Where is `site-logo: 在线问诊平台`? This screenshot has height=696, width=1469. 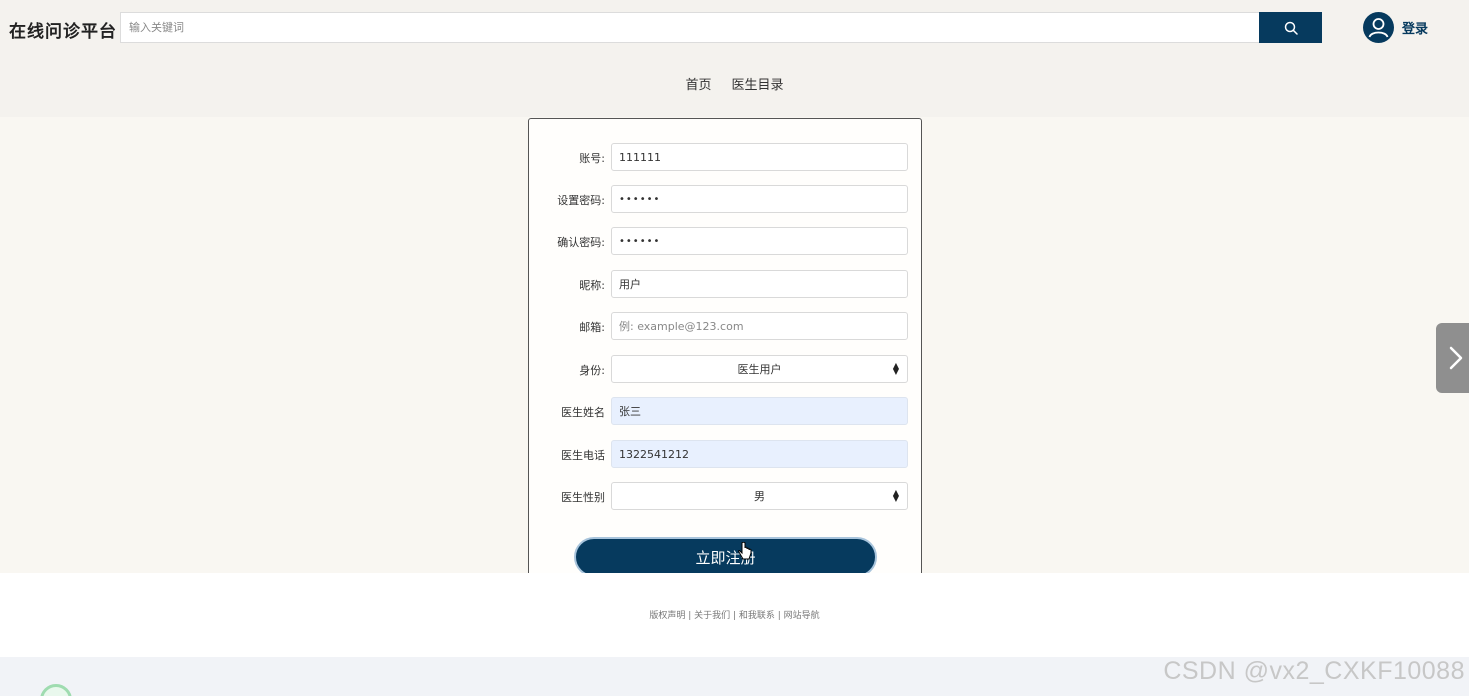 site-logo: 在线问诊平台 is located at coordinates (63, 29).